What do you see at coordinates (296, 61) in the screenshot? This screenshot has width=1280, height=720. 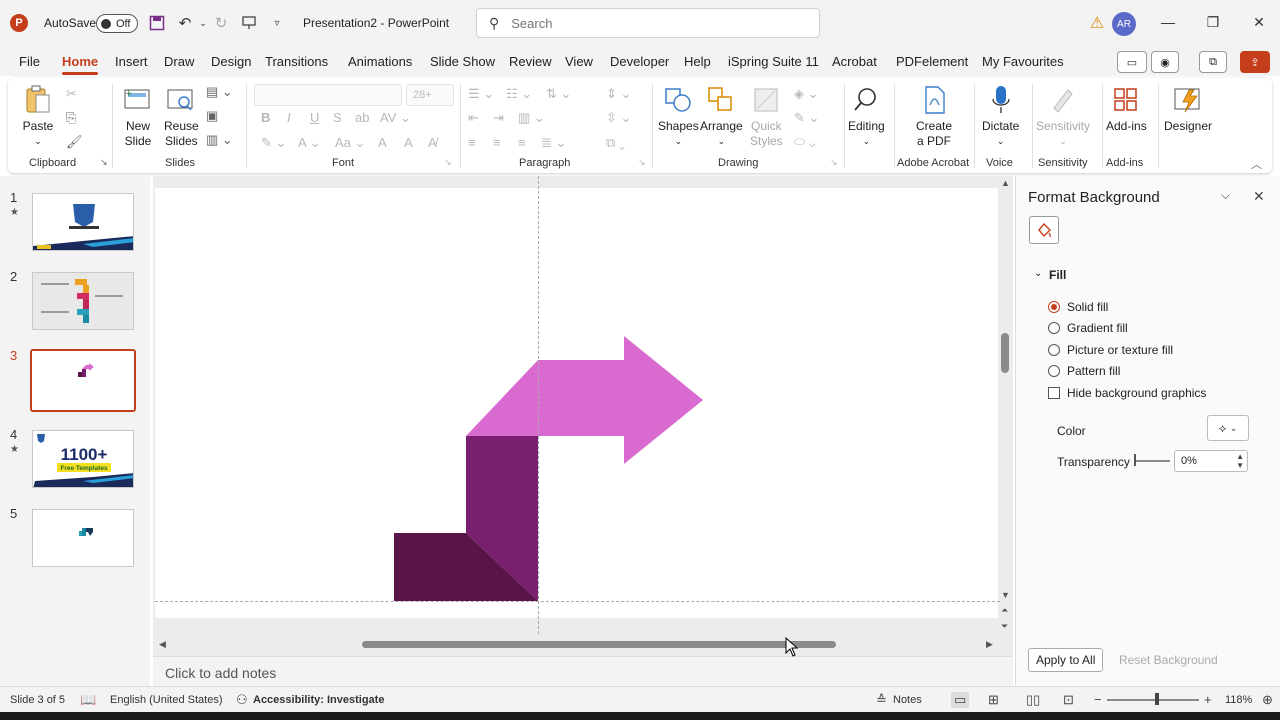 I see `tab-transitions: Transitions` at bounding box center [296, 61].